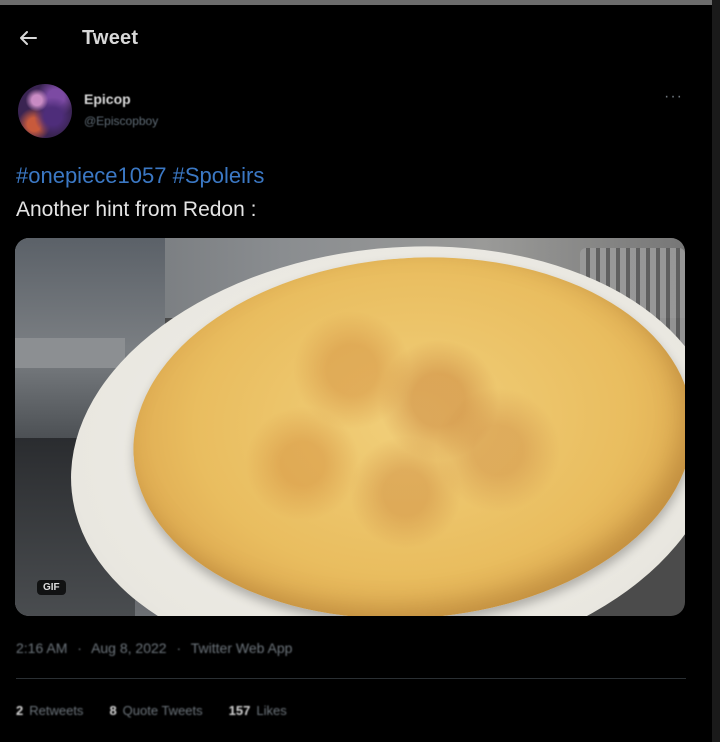 This screenshot has height=742, width=720. What do you see at coordinates (239, 710) in the screenshot?
I see `likes-count: 157` at bounding box center [239, 710].